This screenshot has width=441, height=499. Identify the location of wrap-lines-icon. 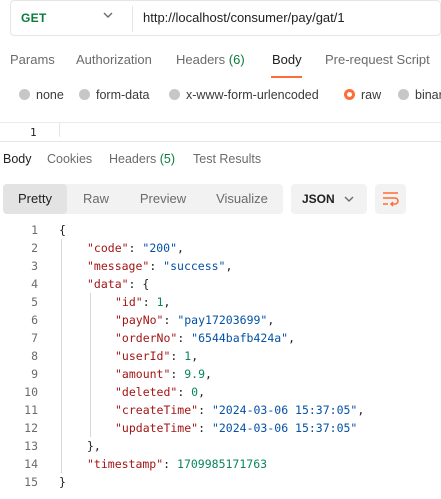
(391, 199).